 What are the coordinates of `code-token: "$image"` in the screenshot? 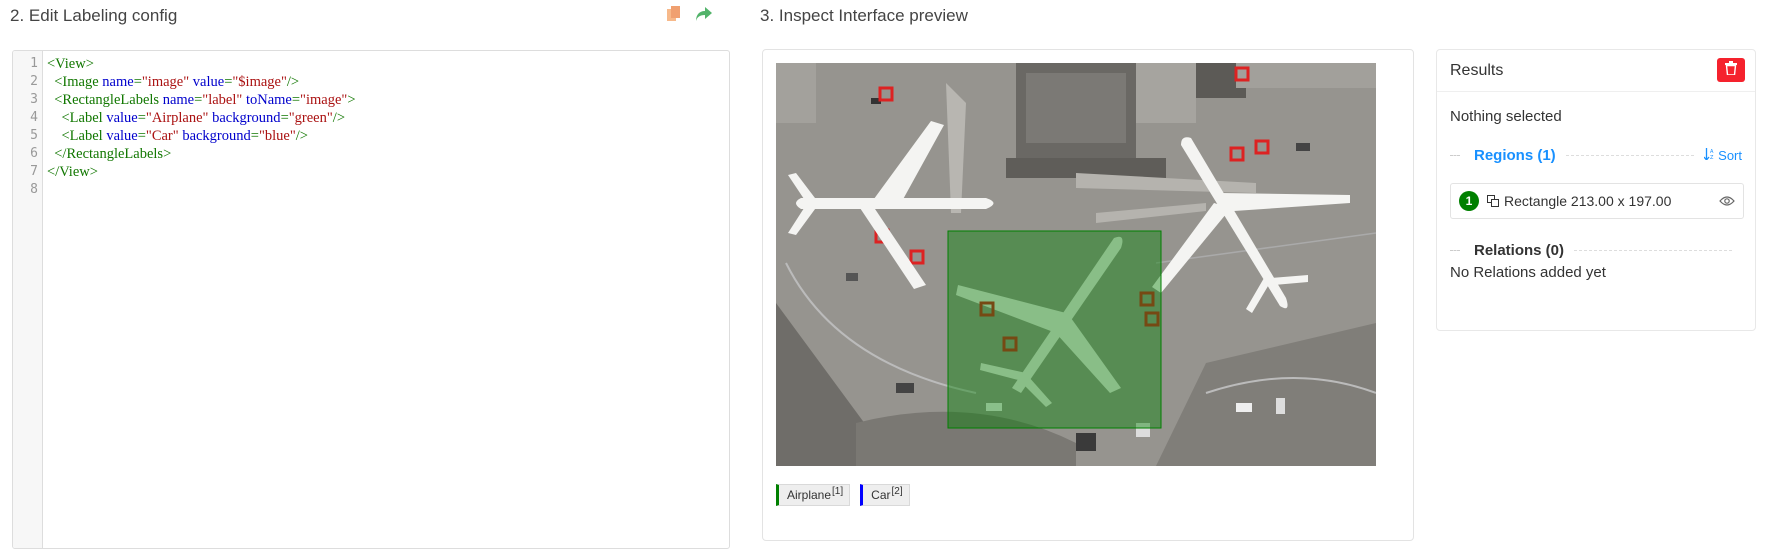 It's located at (259, 82).